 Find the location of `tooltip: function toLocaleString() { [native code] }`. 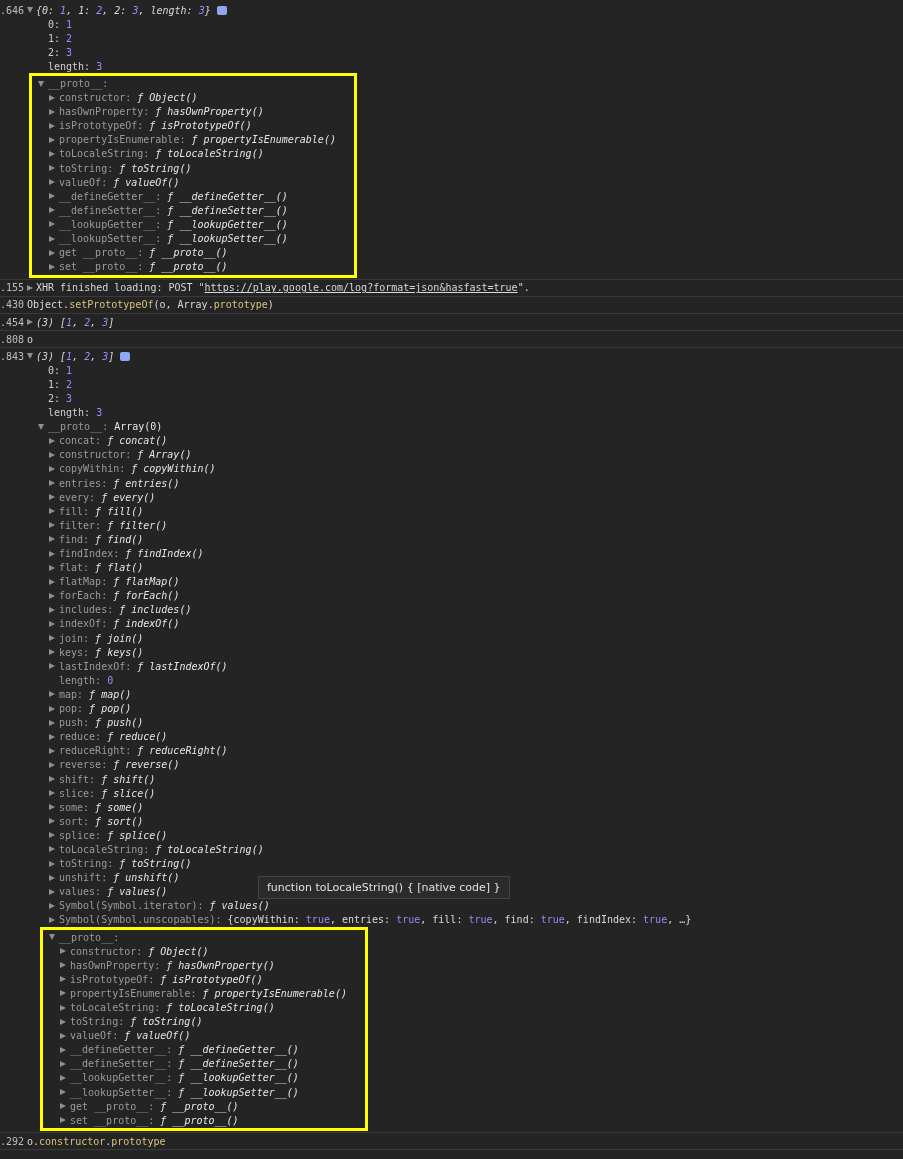

tooltip: function toLocaleString() { [native code] } is located at coordinates (384, 887).